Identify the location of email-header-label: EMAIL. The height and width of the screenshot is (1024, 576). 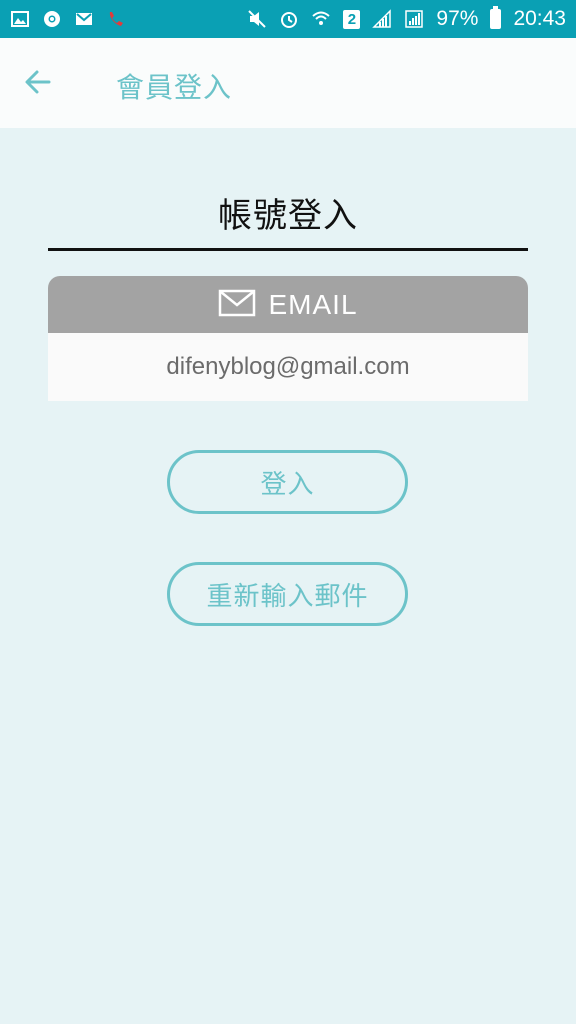
(313, 304).